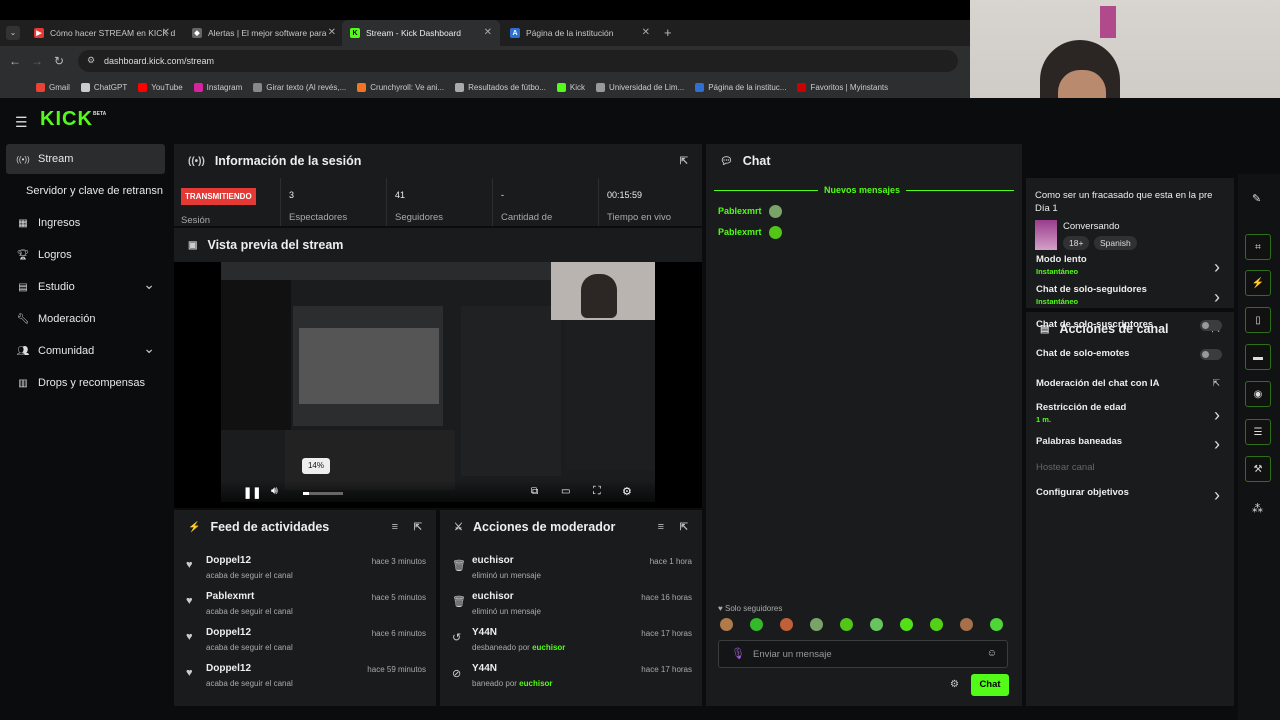 The height and width of the screenshot is (720, 1280). I want to click on document-icon: ▯, so click(1258, 320).